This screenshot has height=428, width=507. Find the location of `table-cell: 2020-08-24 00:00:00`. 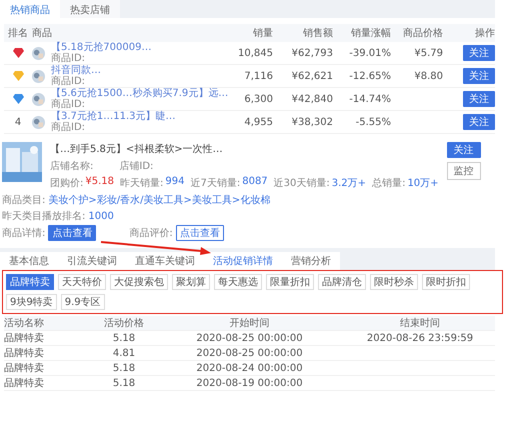

table-cell: 2020-08-24 00:00:00 is located at coordinates (249, 368).